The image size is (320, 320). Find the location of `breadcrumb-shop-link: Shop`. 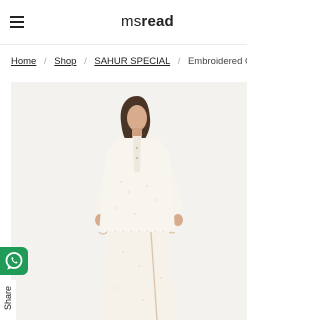

breadcrumb-shop-link: Shop is located at coordinates (65, 61).